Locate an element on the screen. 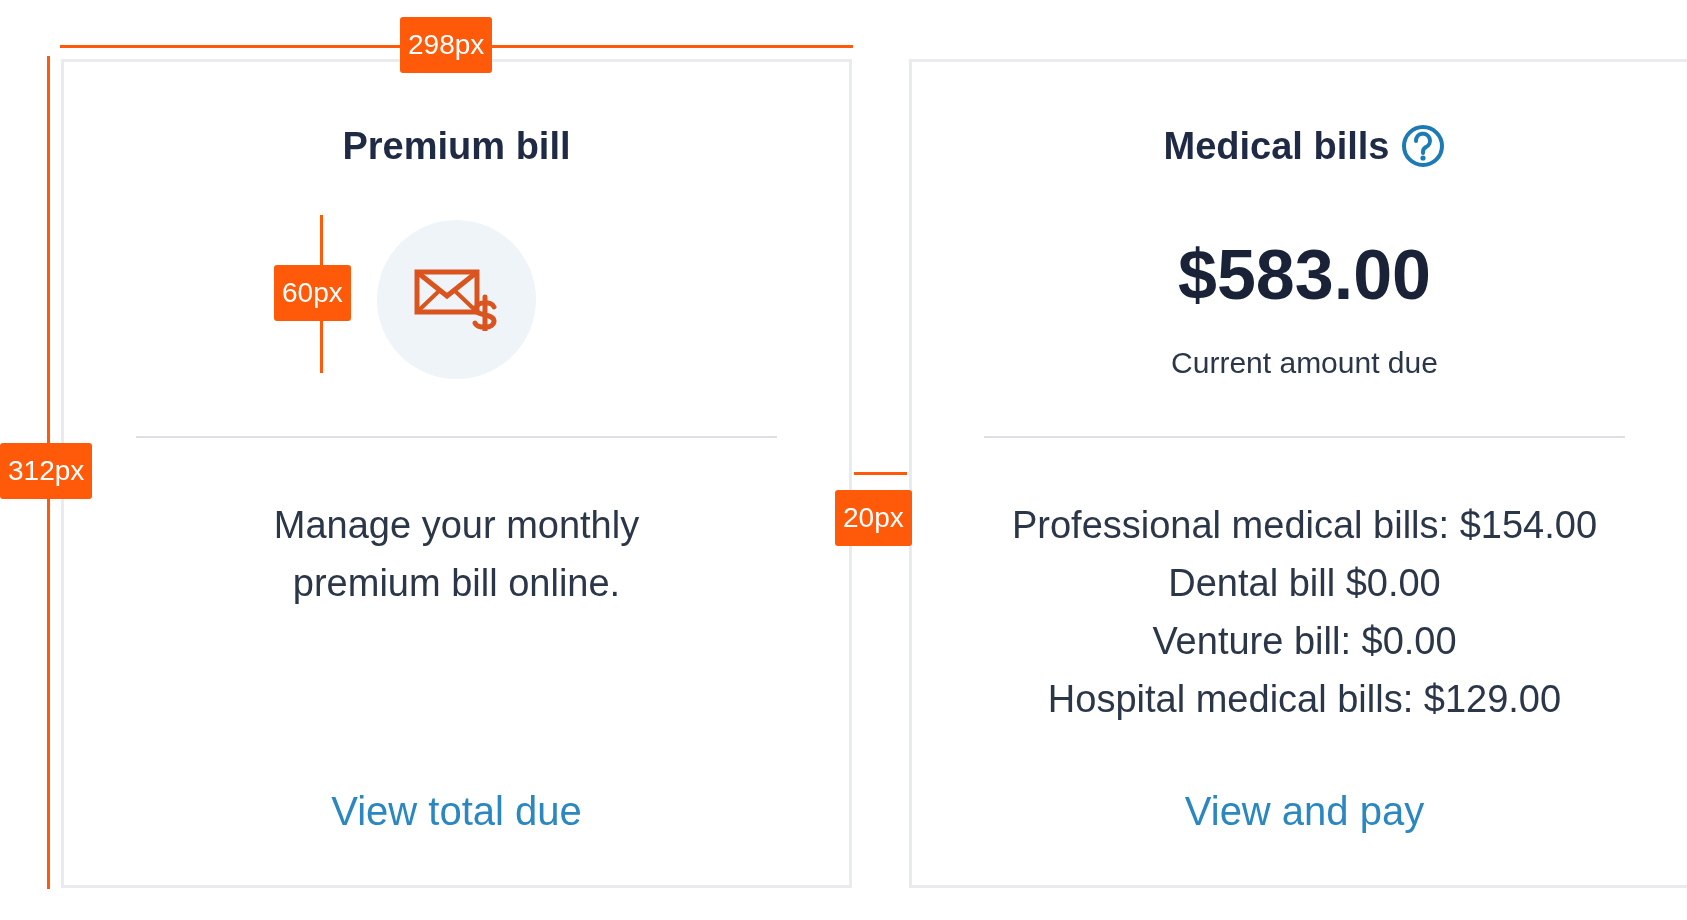 Image resolution: width=1687 pixels, height=920 pixels. help-icon is located at coordinates (1423, 146).